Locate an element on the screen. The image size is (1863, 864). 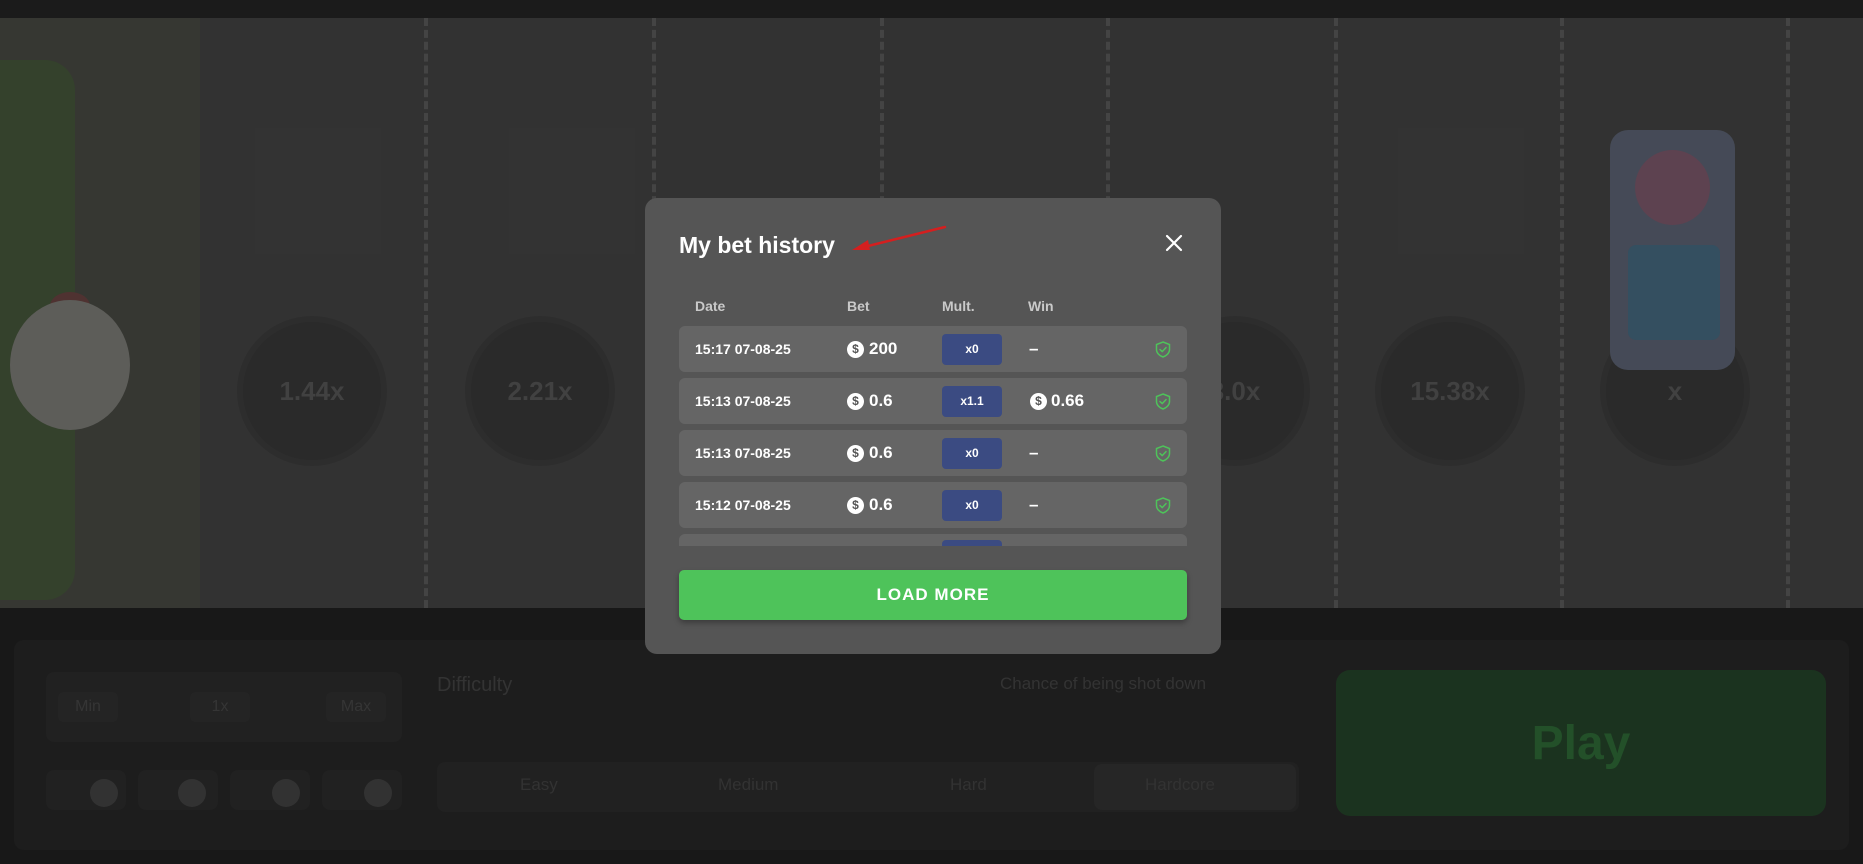
multiplier-badge: x1.1 is located at coordinates (972, 401).